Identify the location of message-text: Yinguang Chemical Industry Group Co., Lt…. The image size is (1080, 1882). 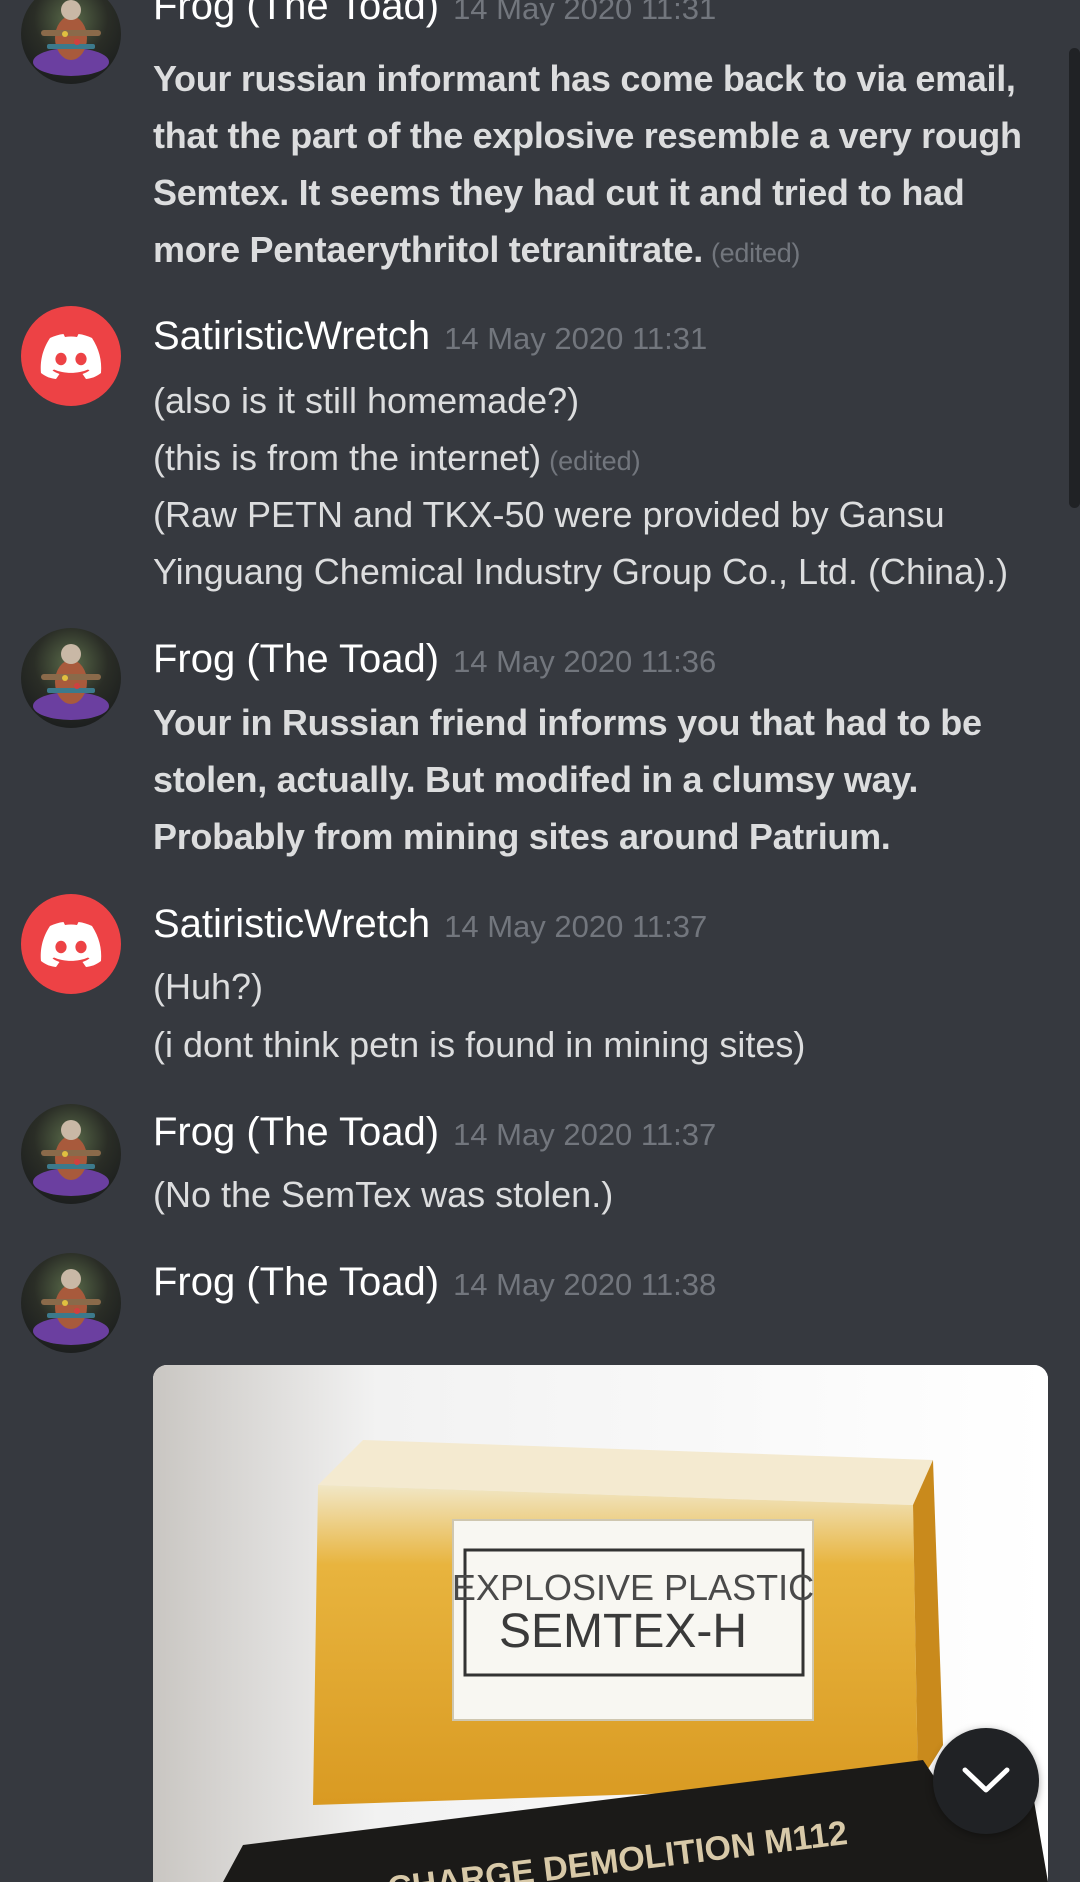
(581, 571).